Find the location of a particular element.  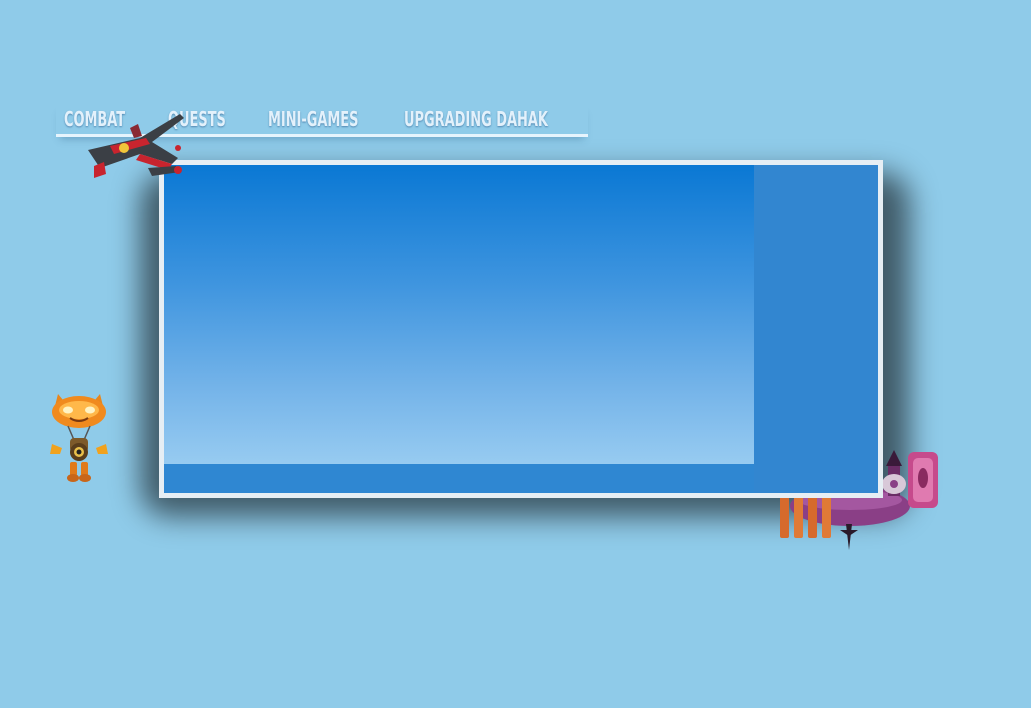

spaceship-icon is located at coordinates (136, 146).